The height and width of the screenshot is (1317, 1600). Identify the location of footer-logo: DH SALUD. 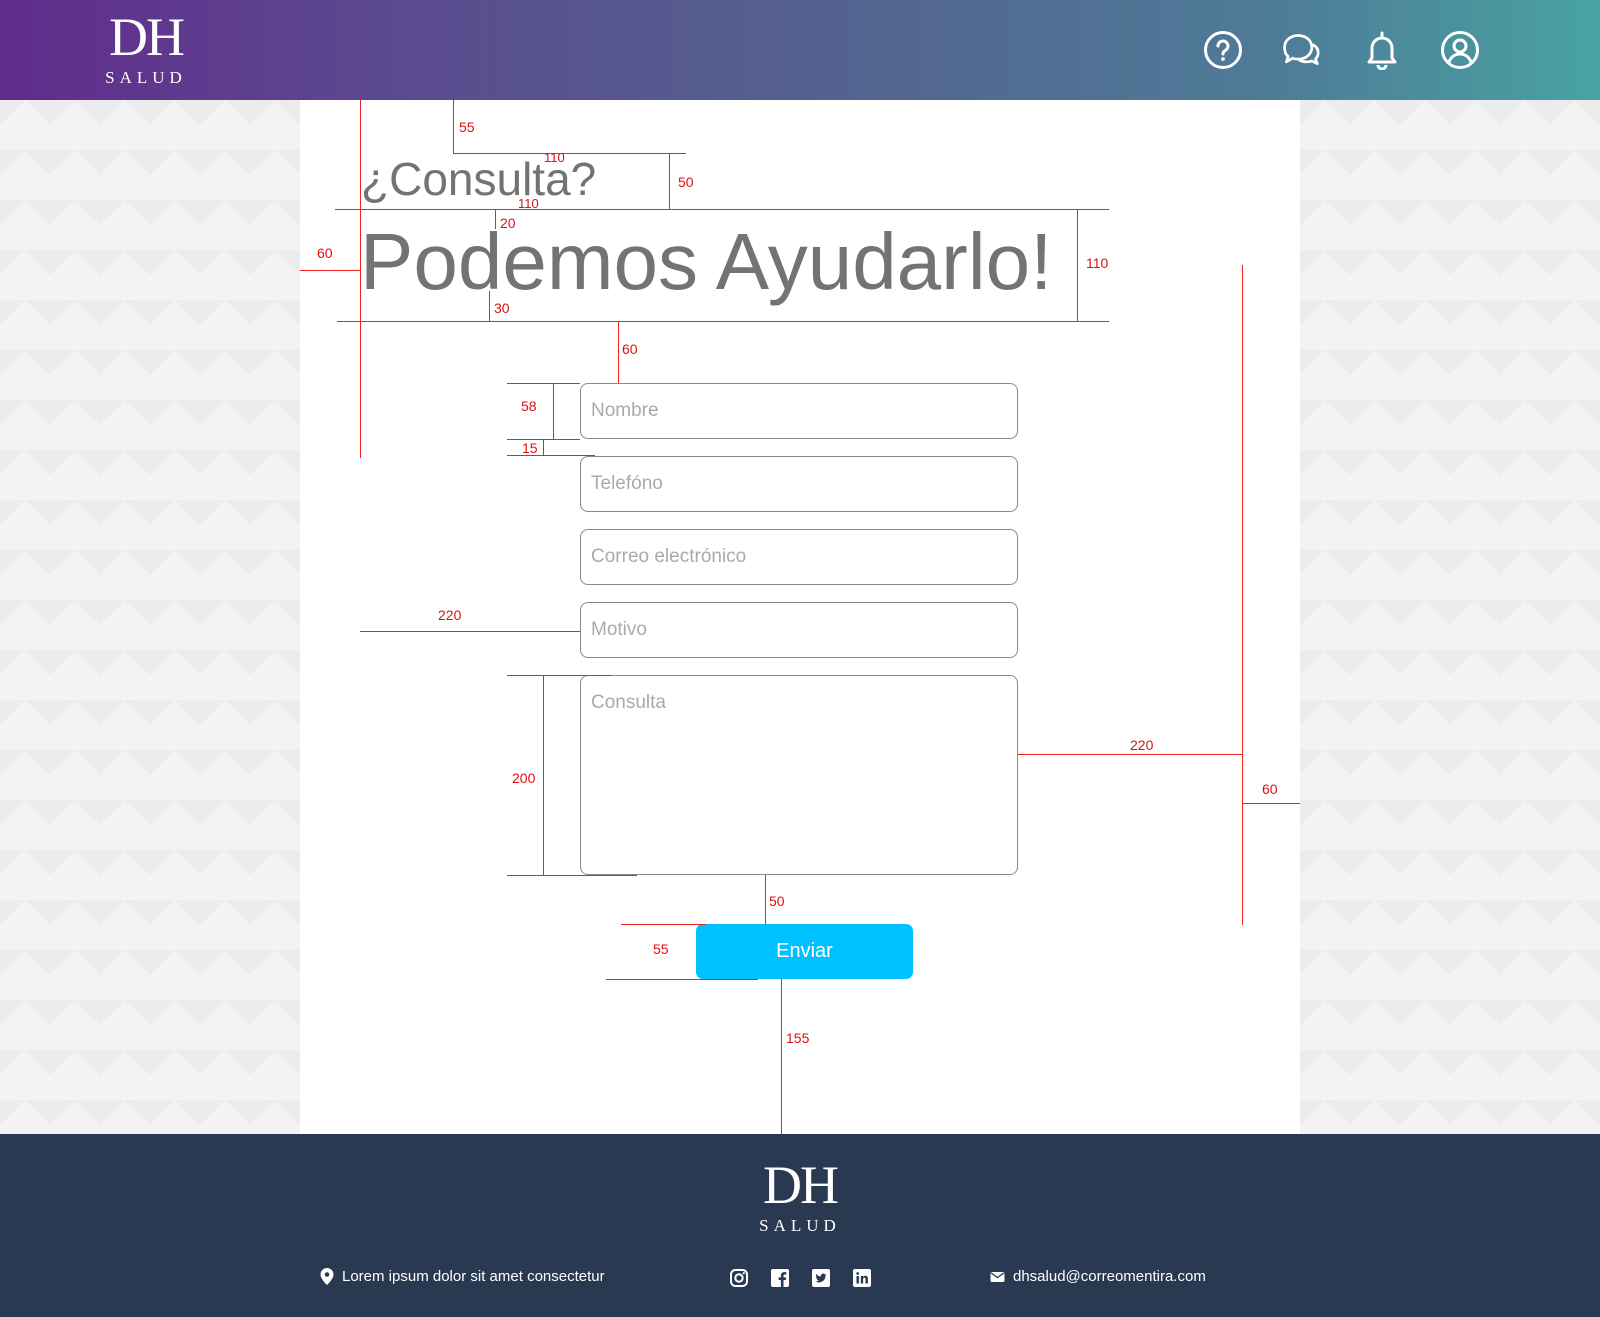
(800, 1197).